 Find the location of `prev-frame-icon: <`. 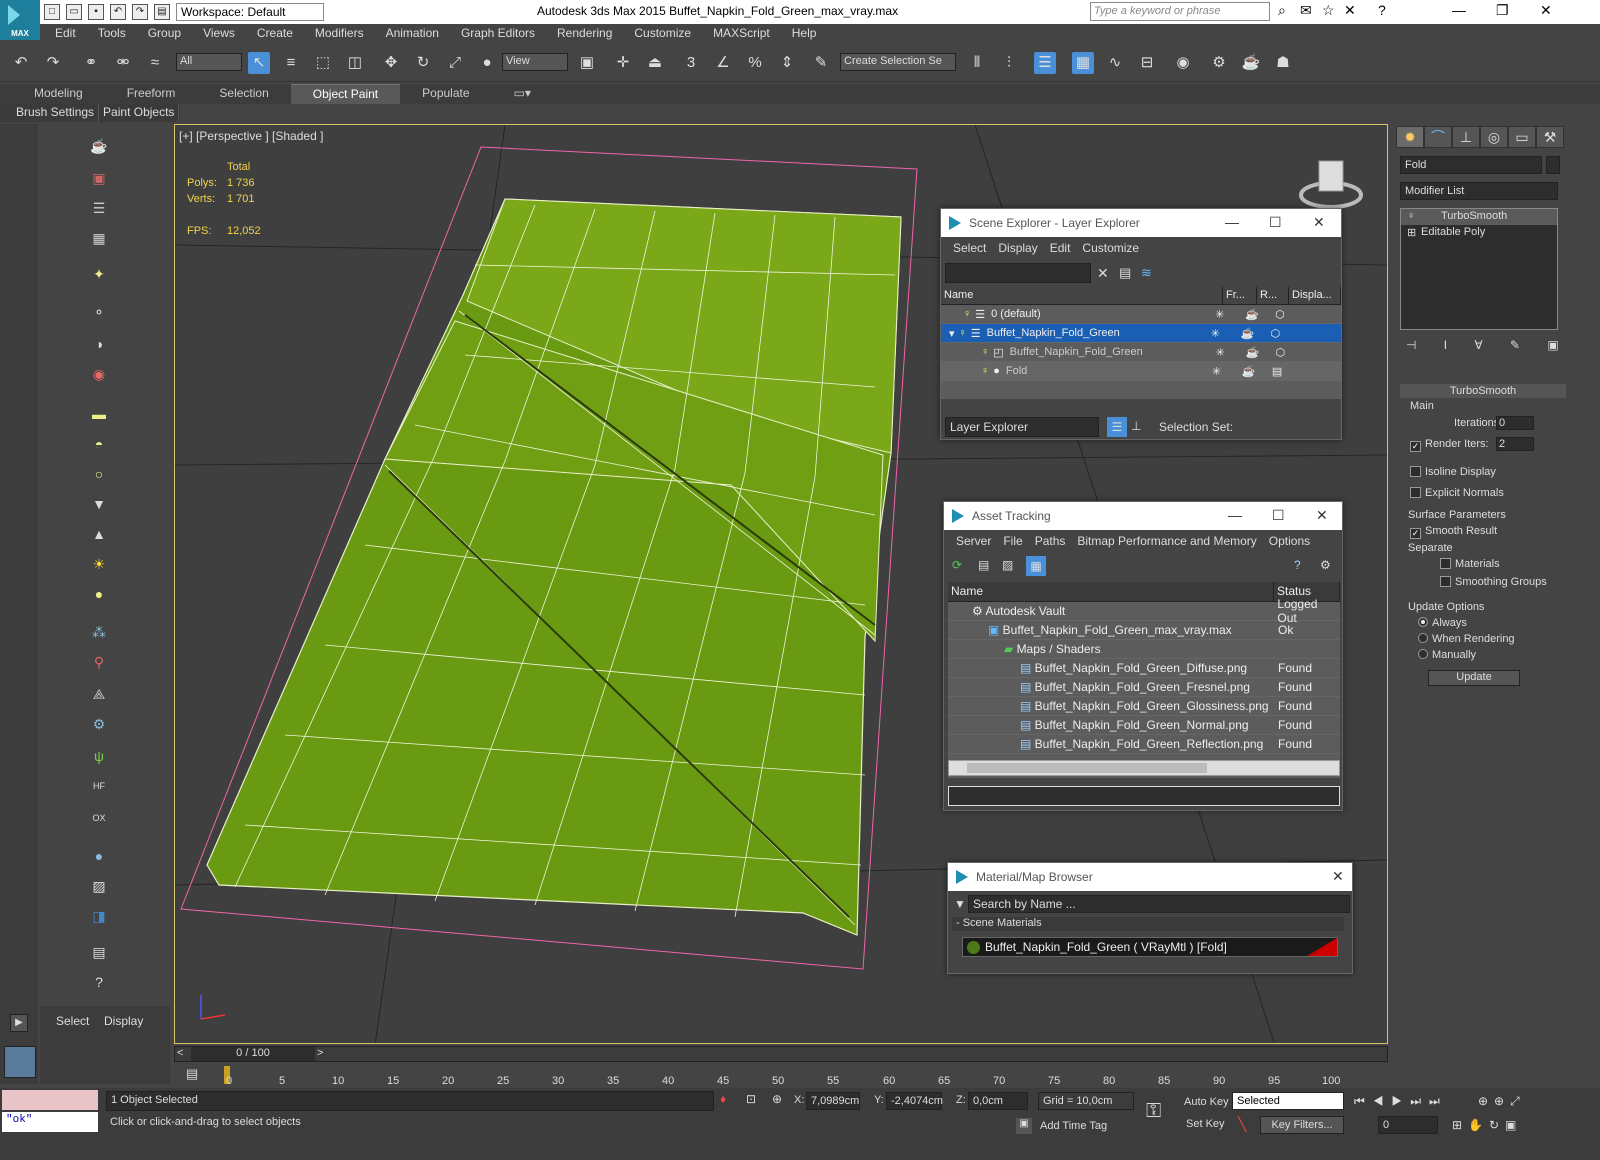

prev-frame-icon: < is located at coordinates (180, 1053).